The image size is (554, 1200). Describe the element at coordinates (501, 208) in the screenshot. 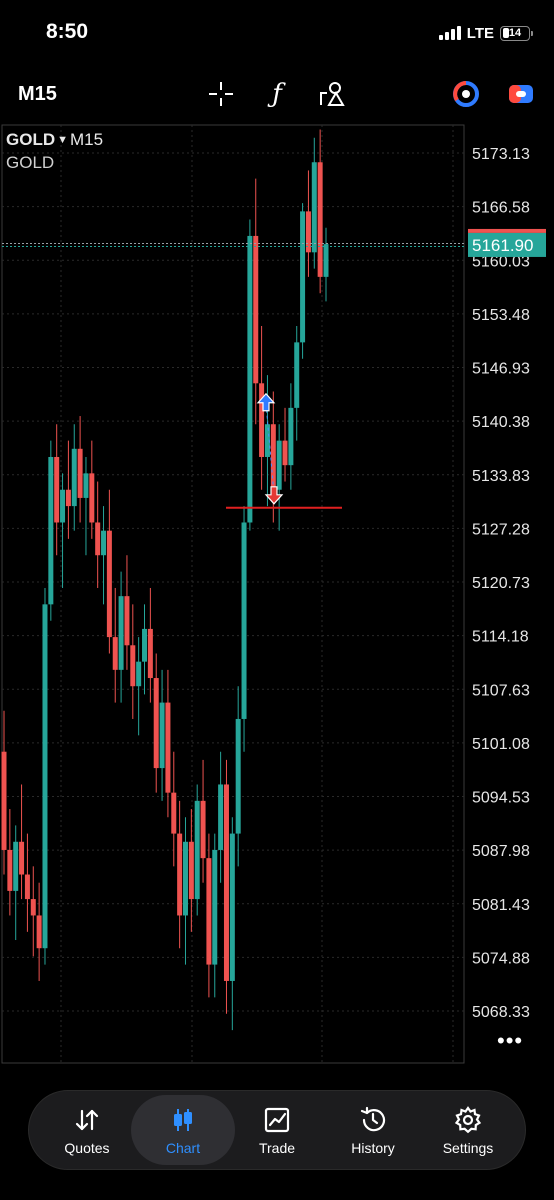

I see `price-axis-label: 5166.58` at that location.